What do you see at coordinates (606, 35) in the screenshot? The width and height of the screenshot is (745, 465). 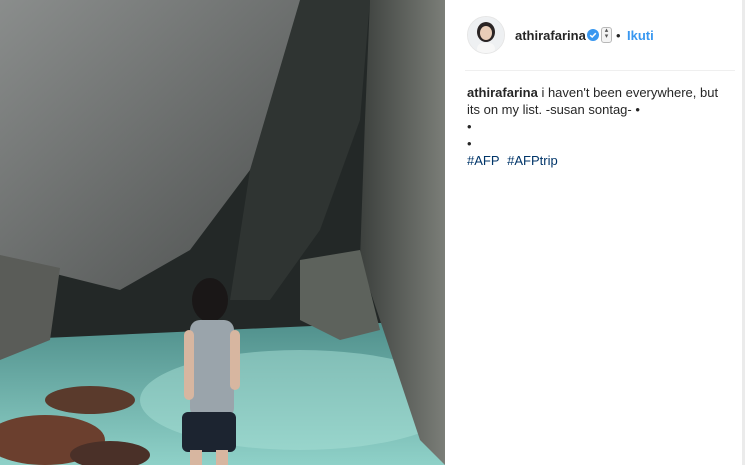 I see `updown-toggle-icon: ▴ ▾` at bounding box center [606, 35].